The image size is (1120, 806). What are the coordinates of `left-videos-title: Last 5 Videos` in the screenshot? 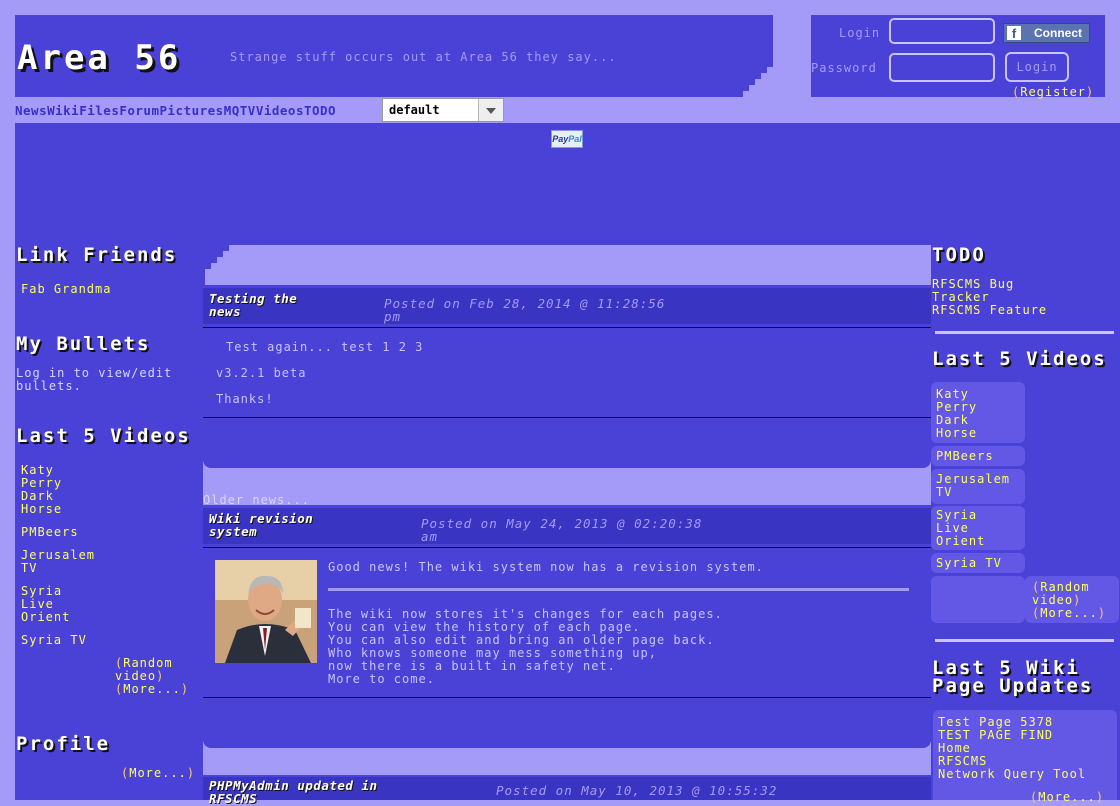 It's located at (103, 436).